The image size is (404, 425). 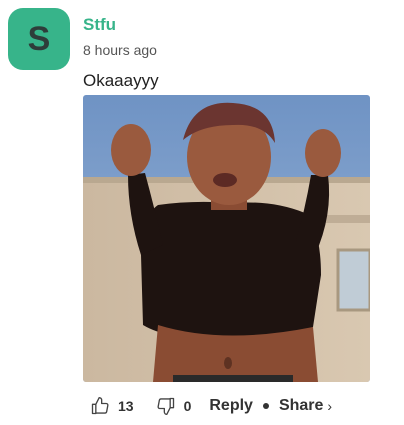 I want to click on comment-text: Okaaayyy, so click(x=121, y=80).